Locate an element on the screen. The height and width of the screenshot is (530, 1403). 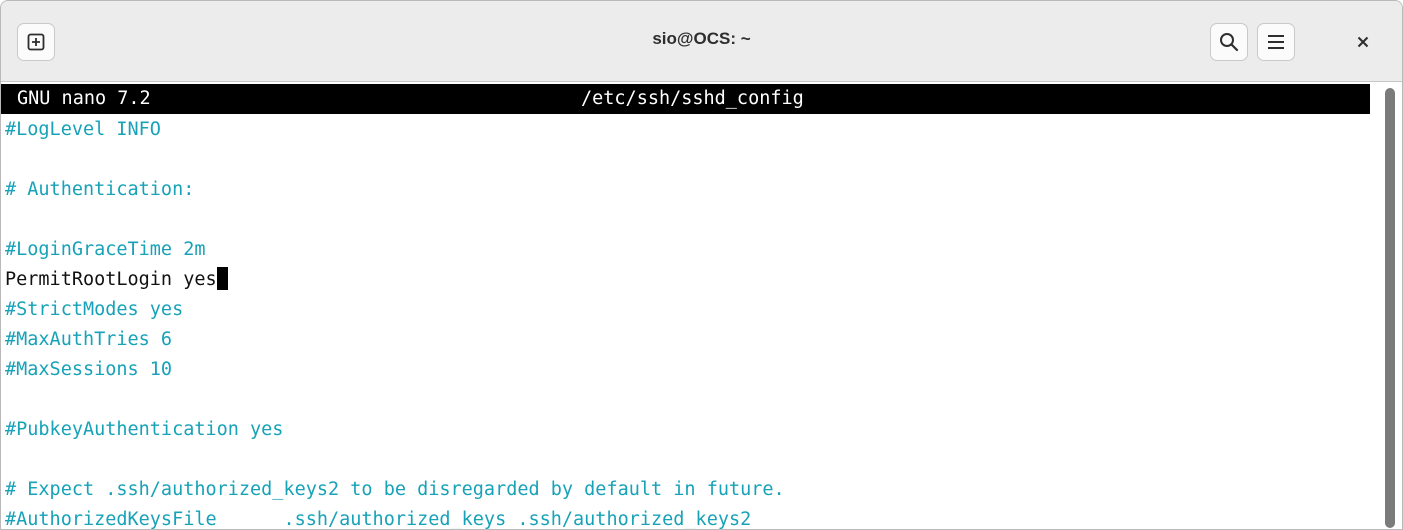
vertical-scrollbar is located at coordinates (1391, 305).